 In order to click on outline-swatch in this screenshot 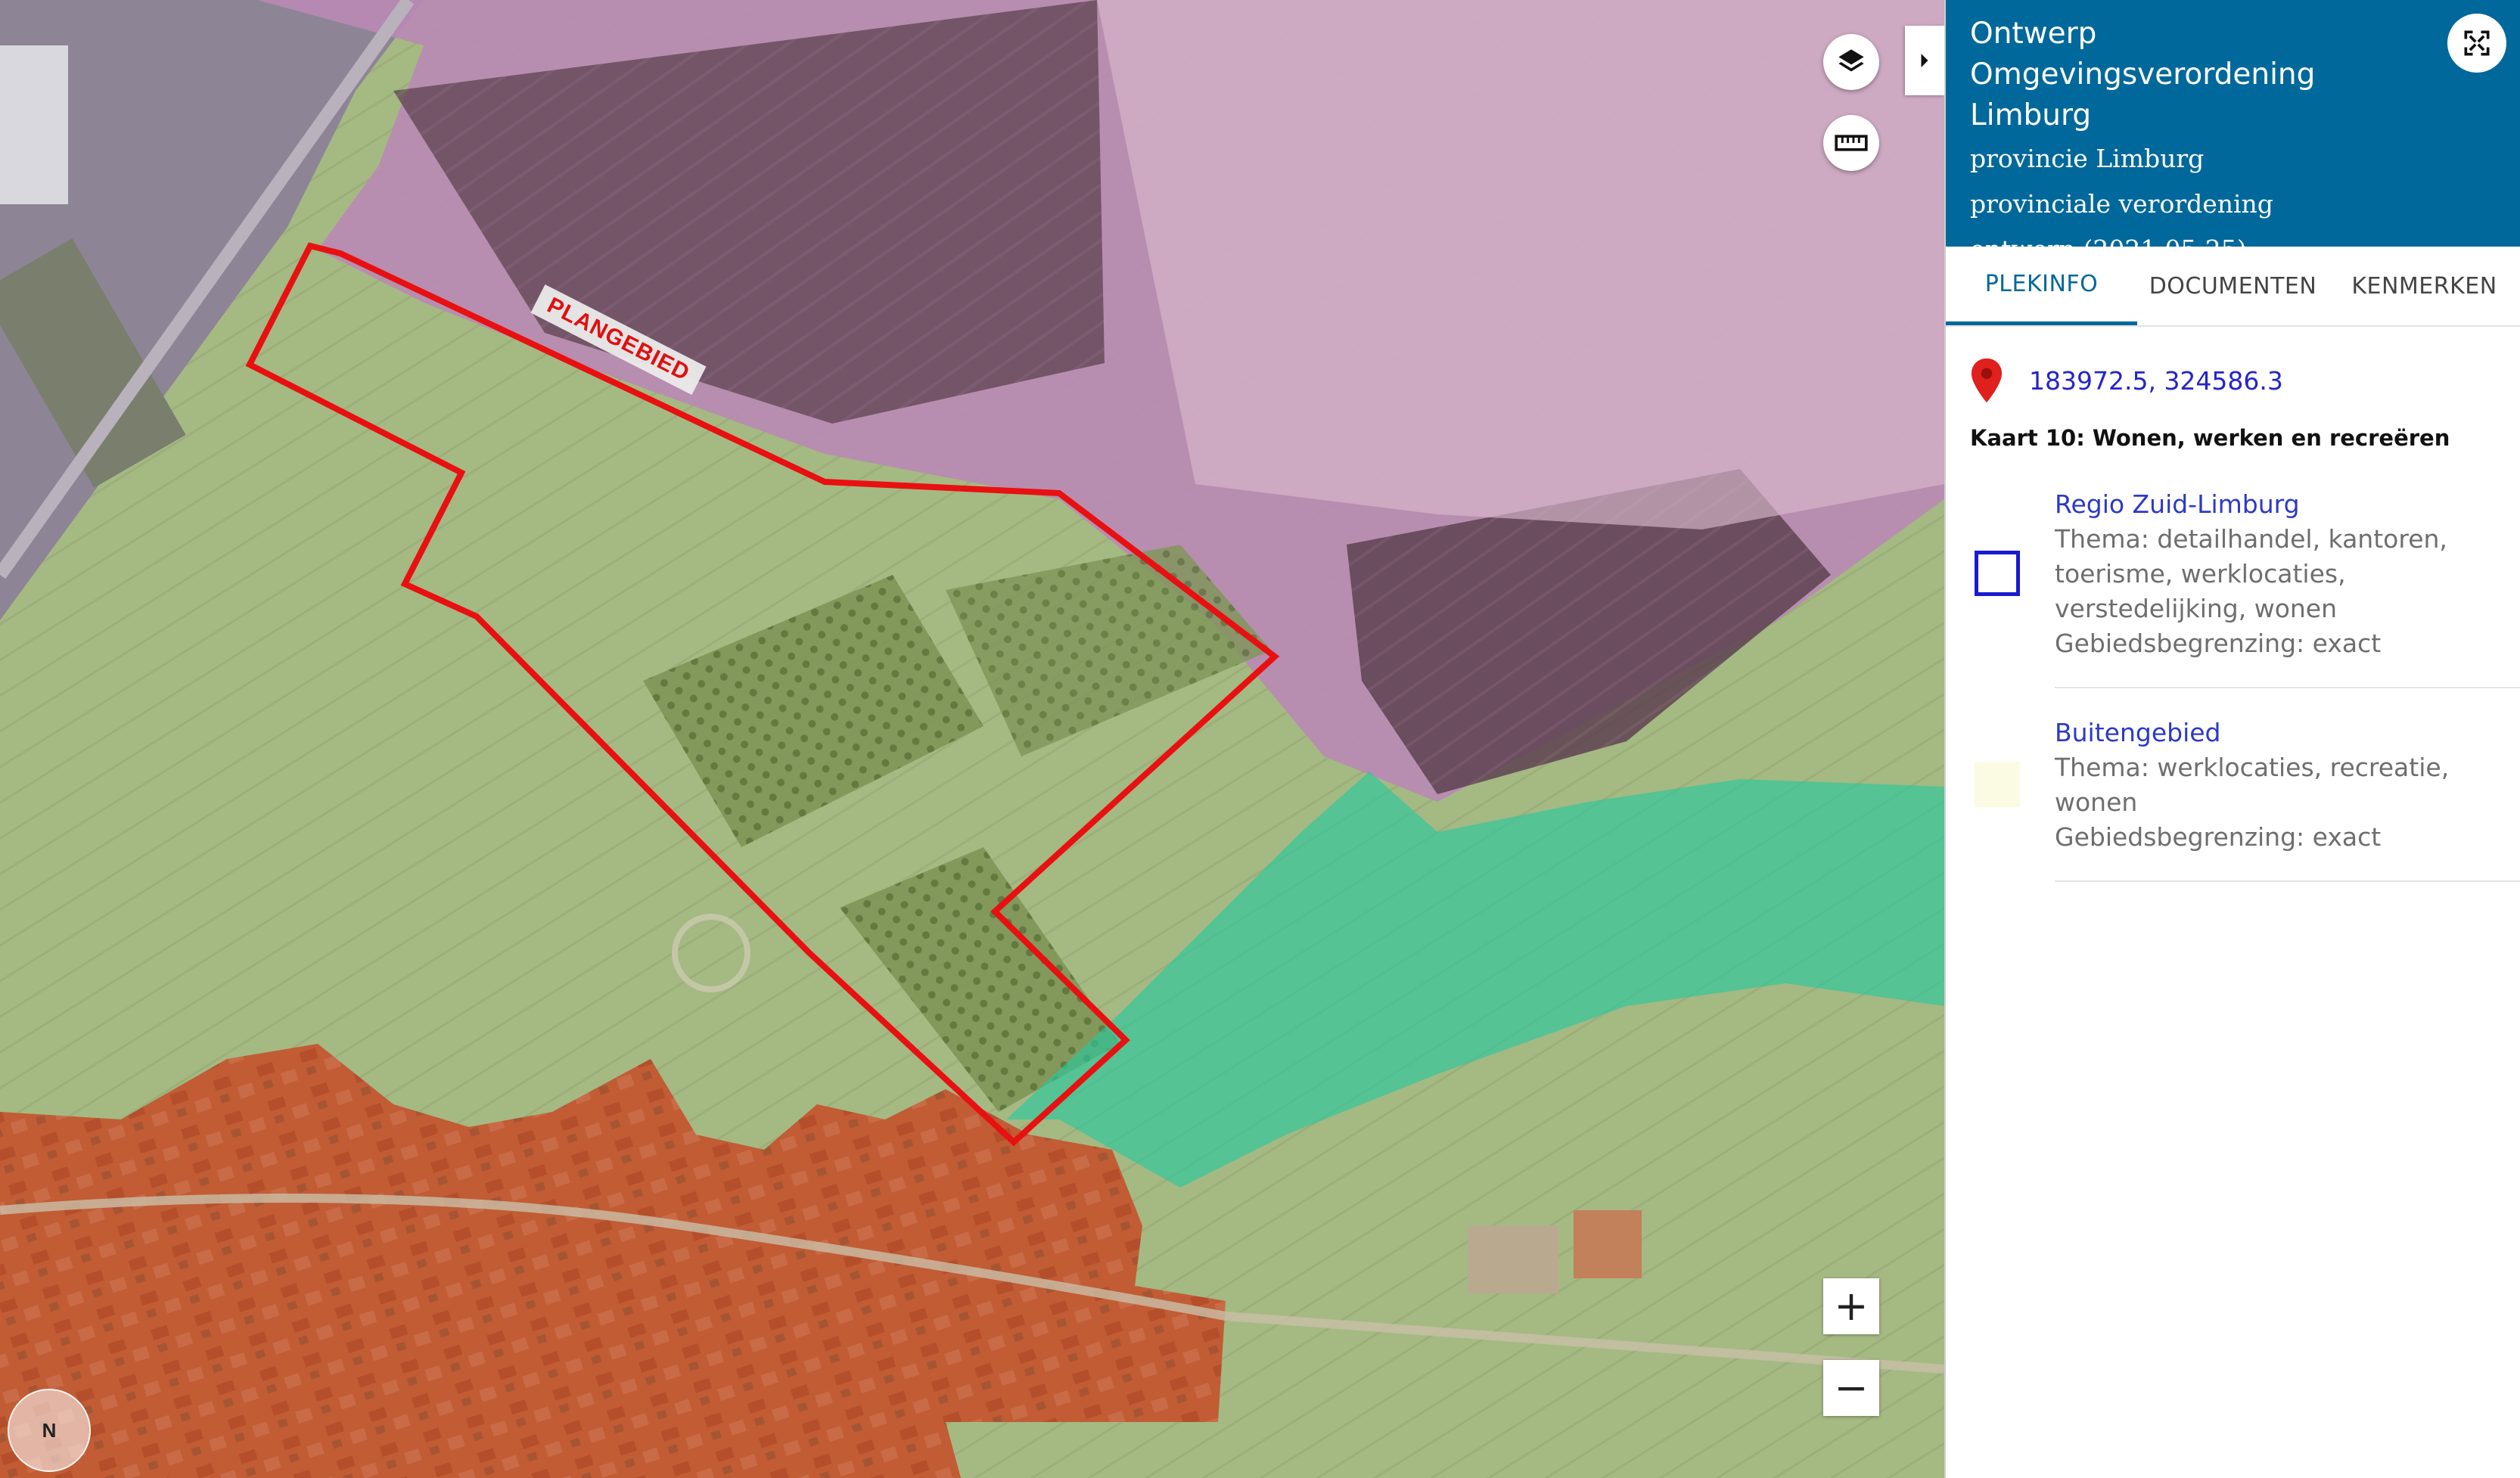, I will do `click(1997, 573)`.